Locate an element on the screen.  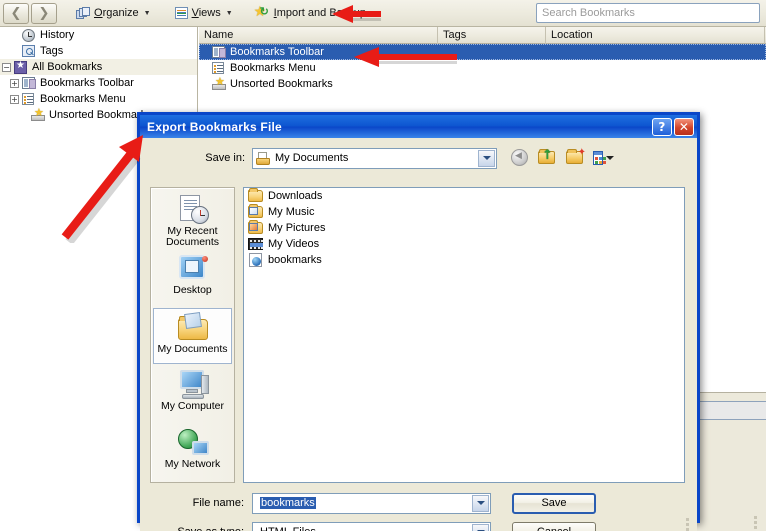
recent-documents-icon is located at coordinates (193, 209).